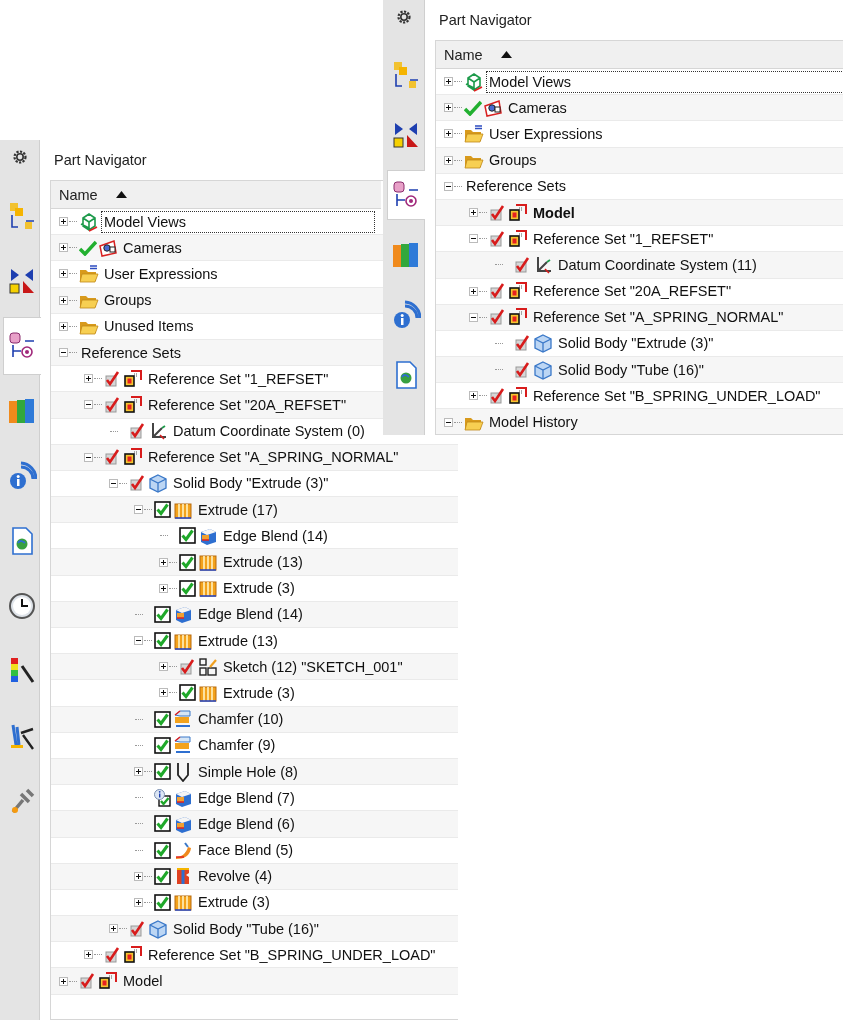 The image size is (845, 1024). Describe the element at coordinates (269, 431) in the screenshot. I see `tree-item: Datum Coordinate System (0)` at that location.